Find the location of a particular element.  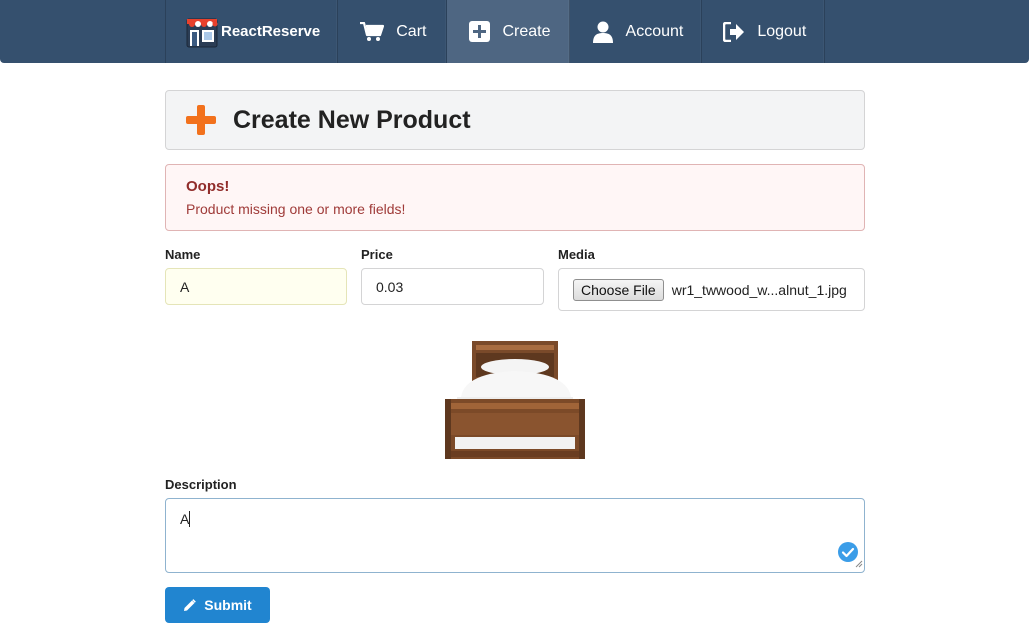

nav-item-create: Create is located at coordinates (508, 31).